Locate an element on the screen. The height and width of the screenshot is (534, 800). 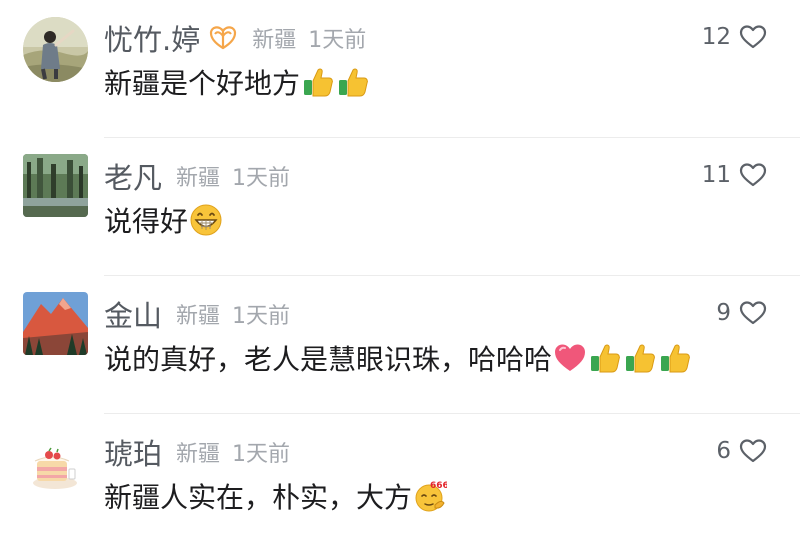
grin-emoji-icon is located at coordinates (206, 220).